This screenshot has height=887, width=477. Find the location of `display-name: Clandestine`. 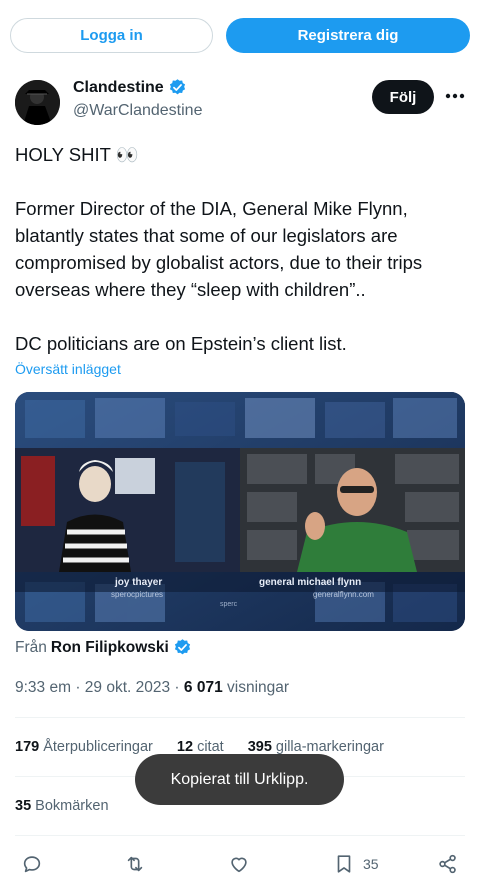

display-name: Clandestine is located at coordinates (118, 88).